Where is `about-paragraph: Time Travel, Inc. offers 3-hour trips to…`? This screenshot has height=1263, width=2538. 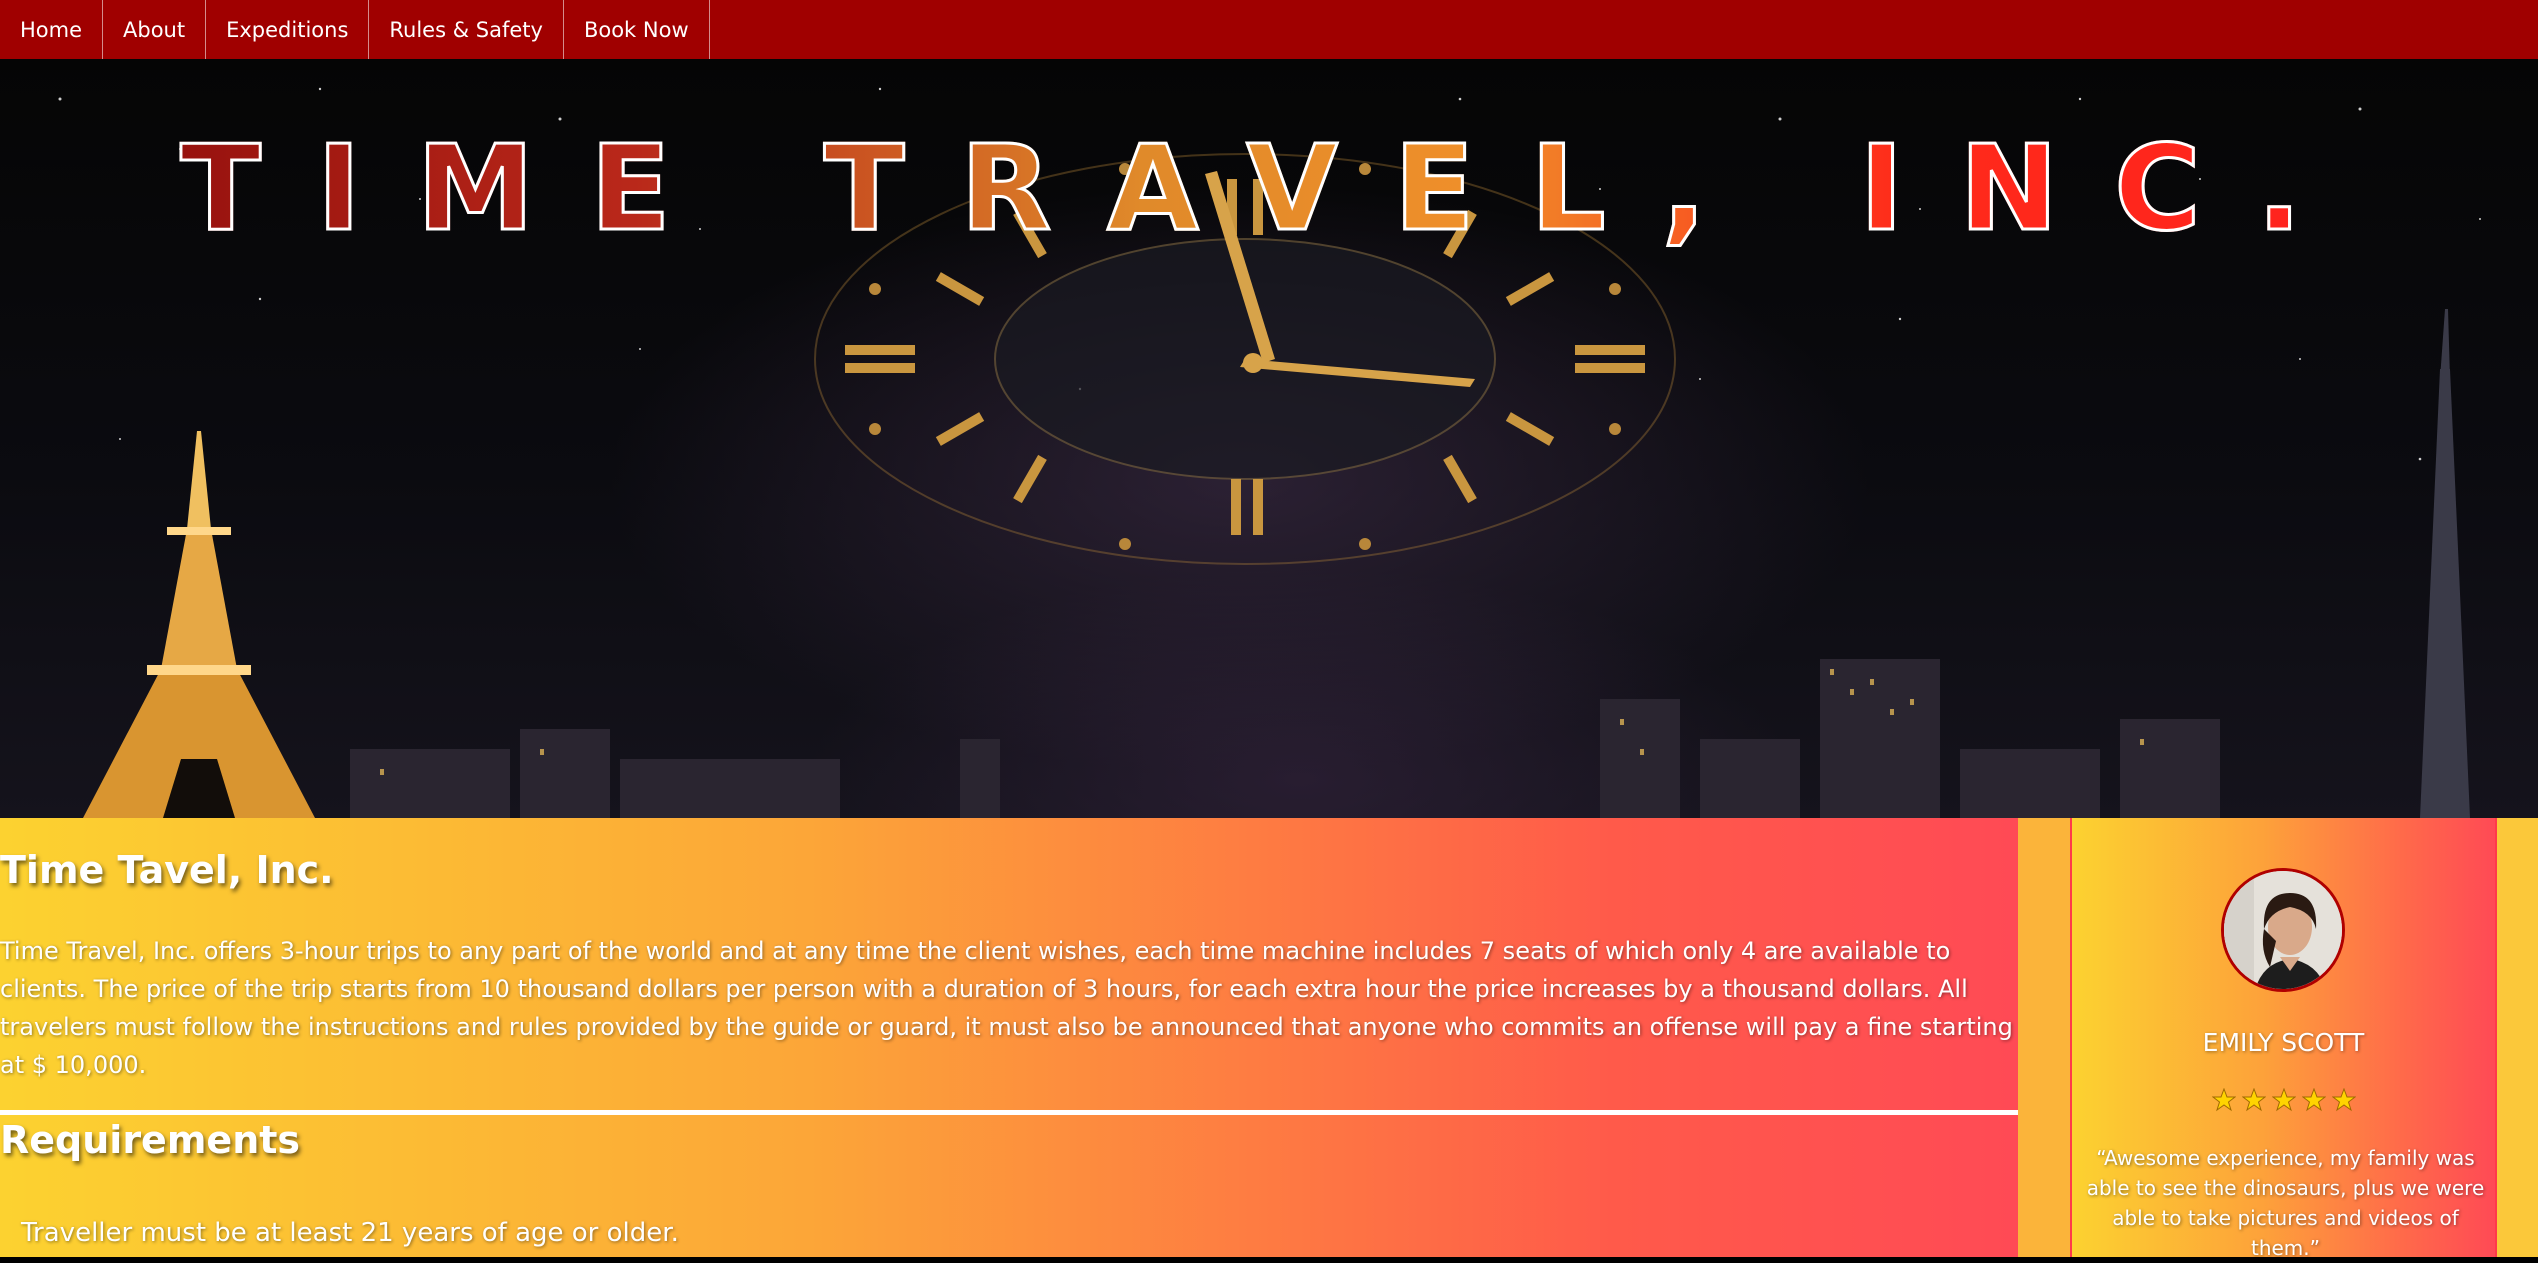
about-paragraph: Time Travel, Inc. offers 3-hour trips to… is located at coordinates (1006, 1008).